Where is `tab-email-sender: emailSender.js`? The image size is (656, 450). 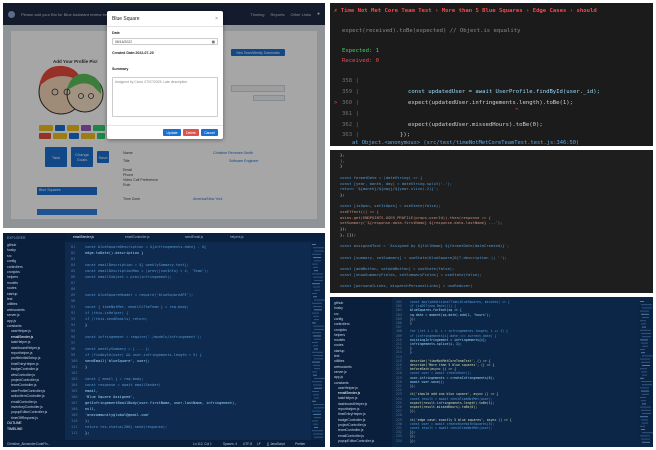 tab-email-sender: emailSender.js is located at coordinates (83, 237).